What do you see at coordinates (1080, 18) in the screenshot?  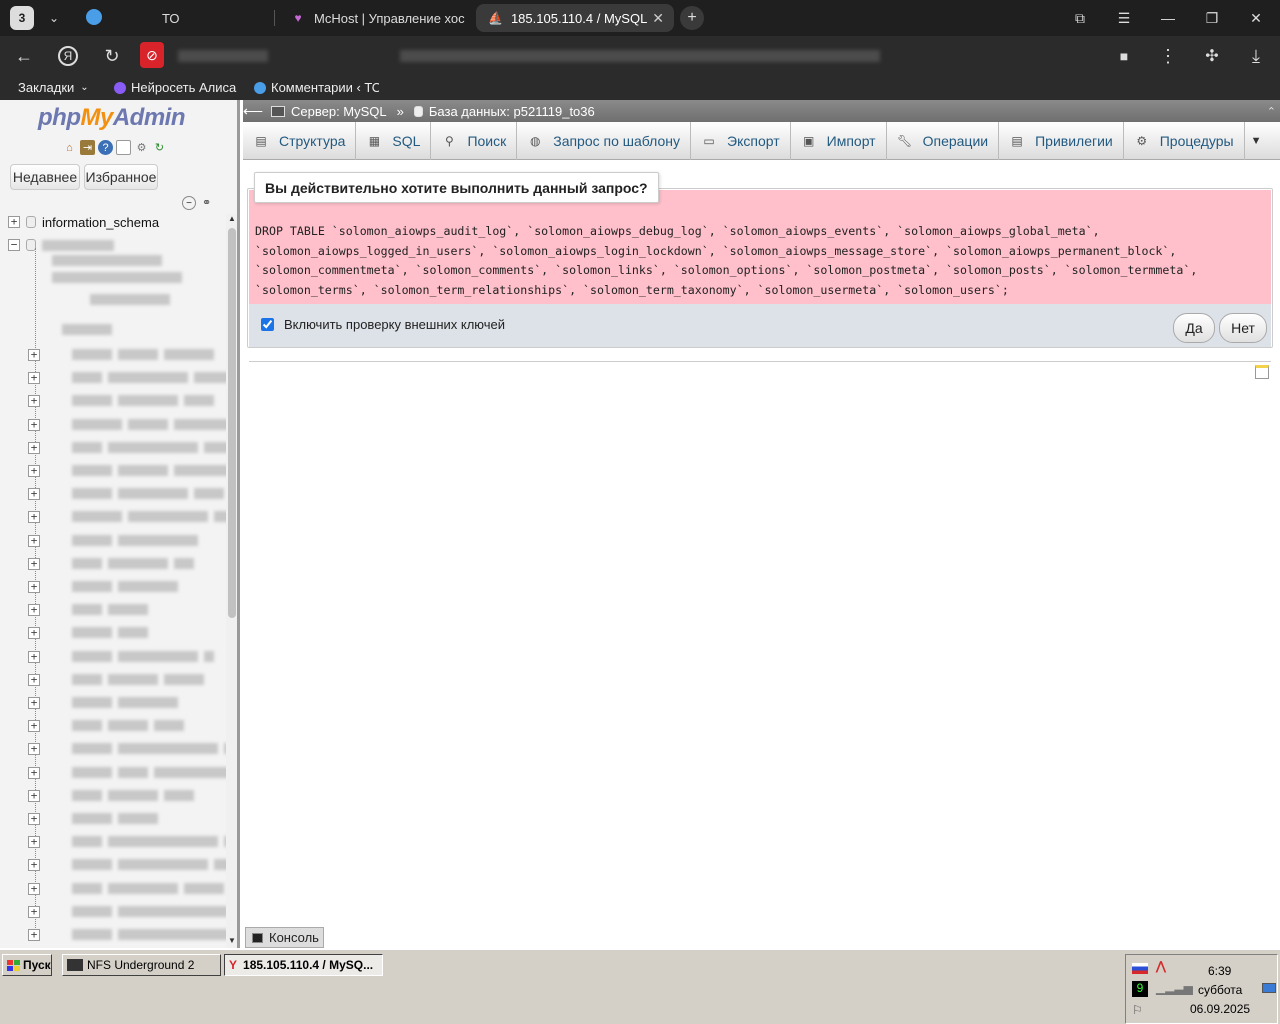 I see `collections-icon: ⧉` at bounding box center [1080, 18].